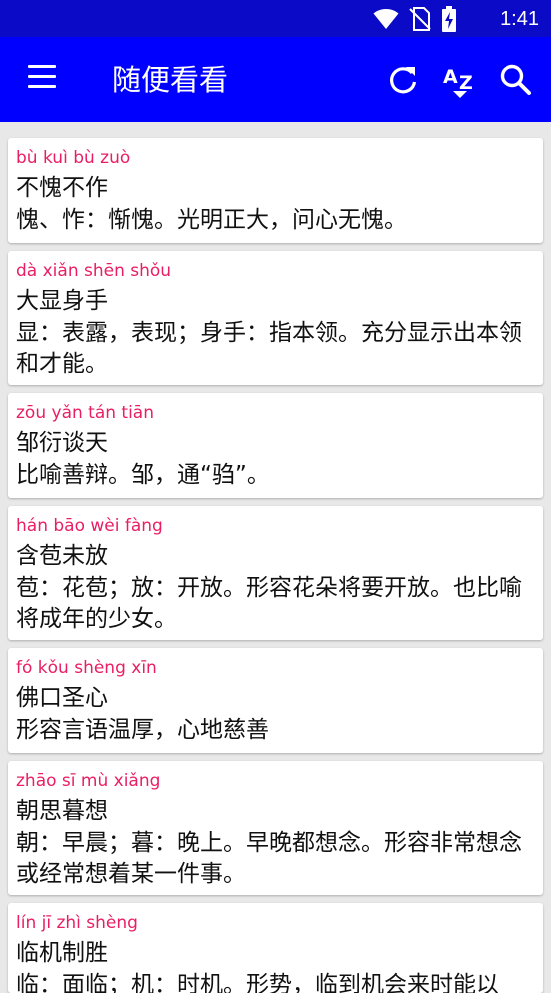 The height and width of the screenshot is (993, 551). Describe the element at coordinates (275, 700) in the screenshot. I see `idiom-card: fó kǒu shèng xīn 佛口圣心 形容言语温厚，心地慈善` at that location.